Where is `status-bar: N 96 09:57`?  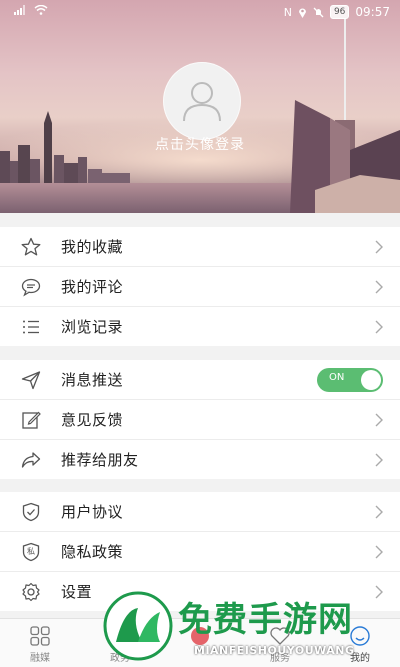 status-bar: N 96 09:57 is located at coordinates (200, 13).